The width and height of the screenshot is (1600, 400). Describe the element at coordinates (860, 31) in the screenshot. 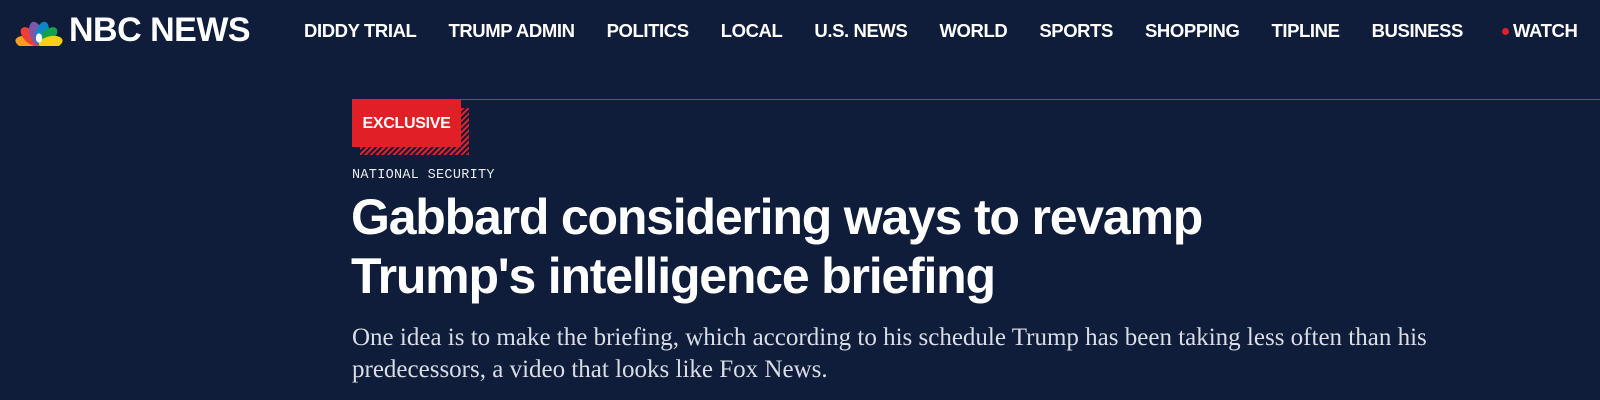

I see `nav-item-us-news: U.S. NEWS` at that location.